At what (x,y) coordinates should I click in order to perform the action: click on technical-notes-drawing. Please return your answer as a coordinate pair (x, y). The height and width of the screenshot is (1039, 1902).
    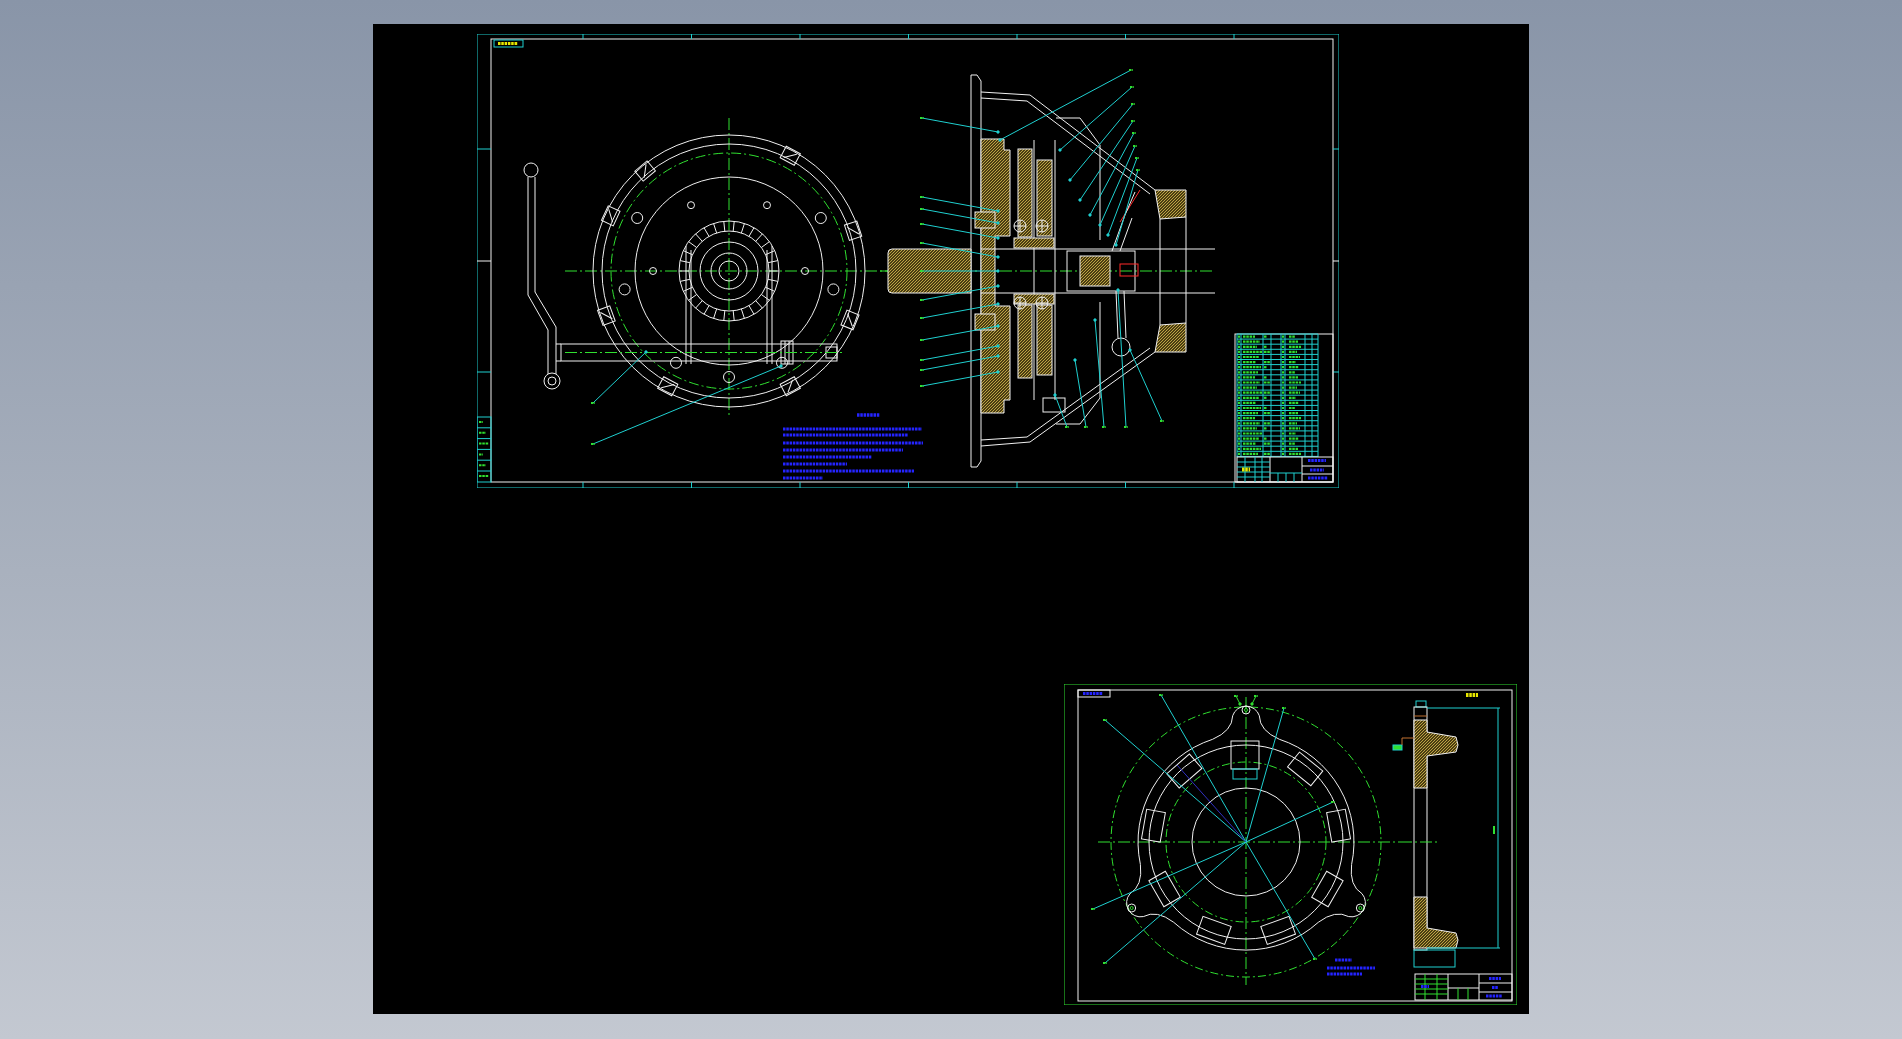
    Looking at the image, I should click on (1351, 967).